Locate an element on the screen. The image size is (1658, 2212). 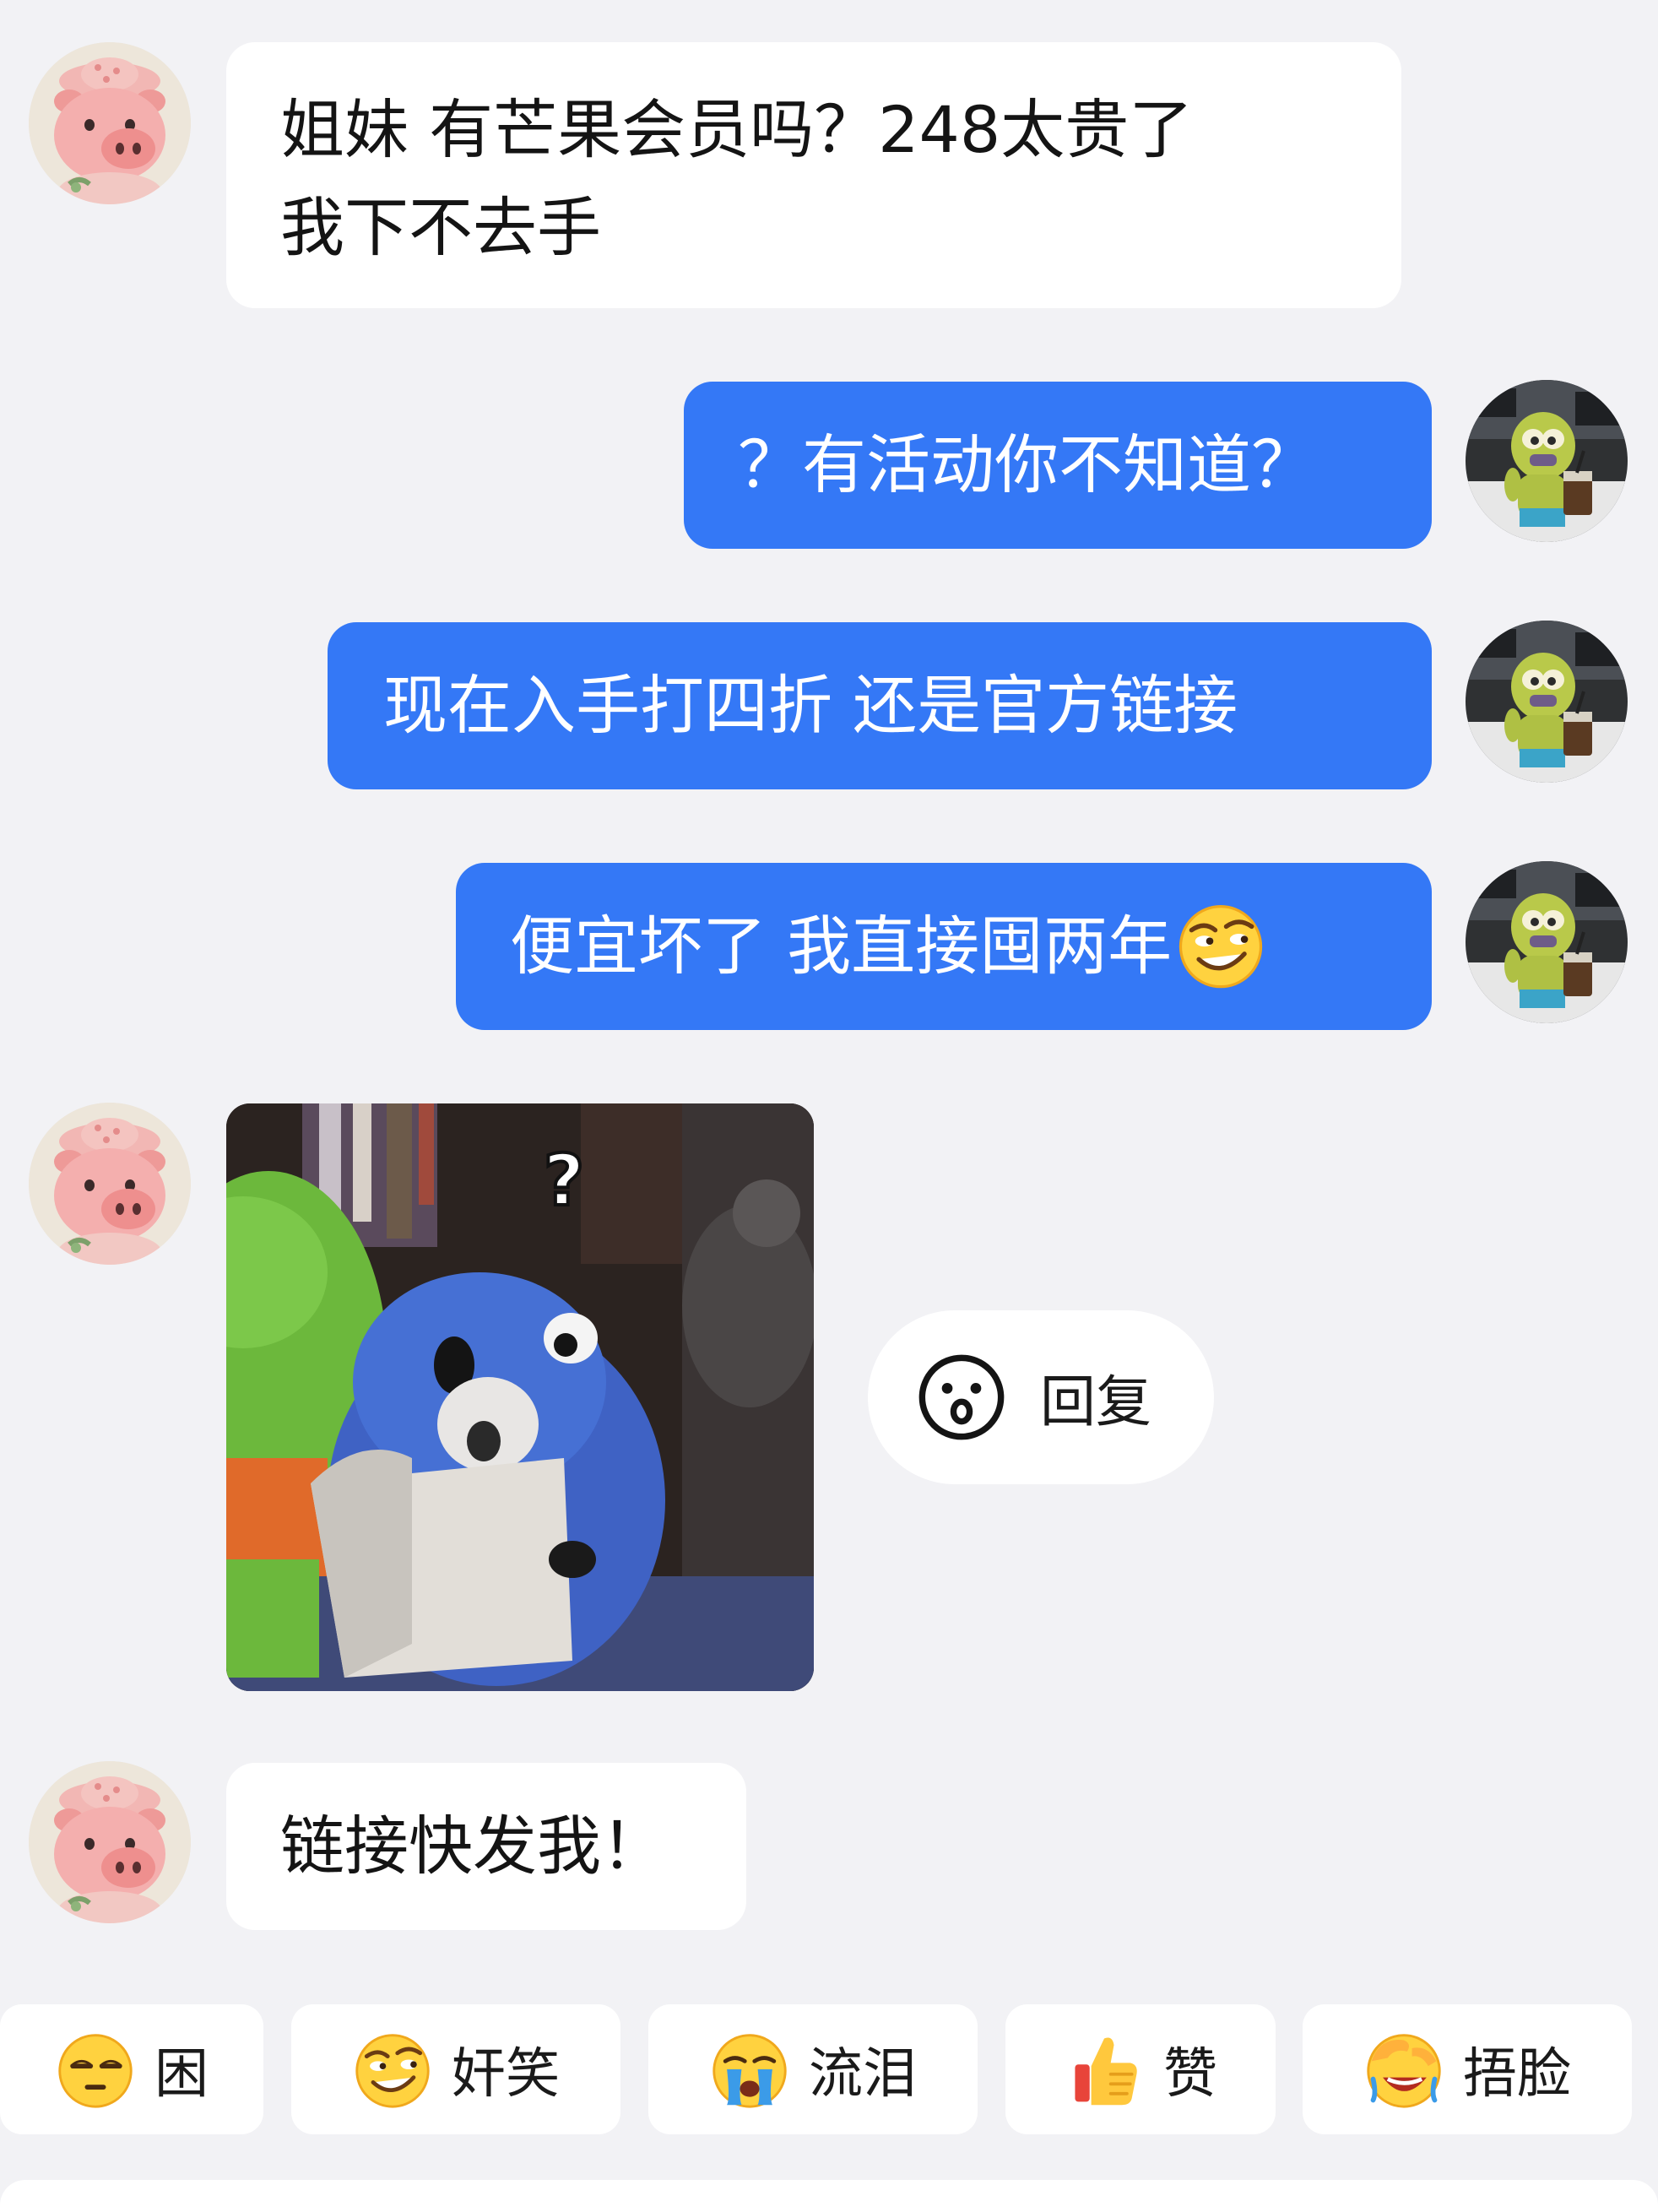
quick-reaction-label: 困 is located at coordinates (181, 2075).